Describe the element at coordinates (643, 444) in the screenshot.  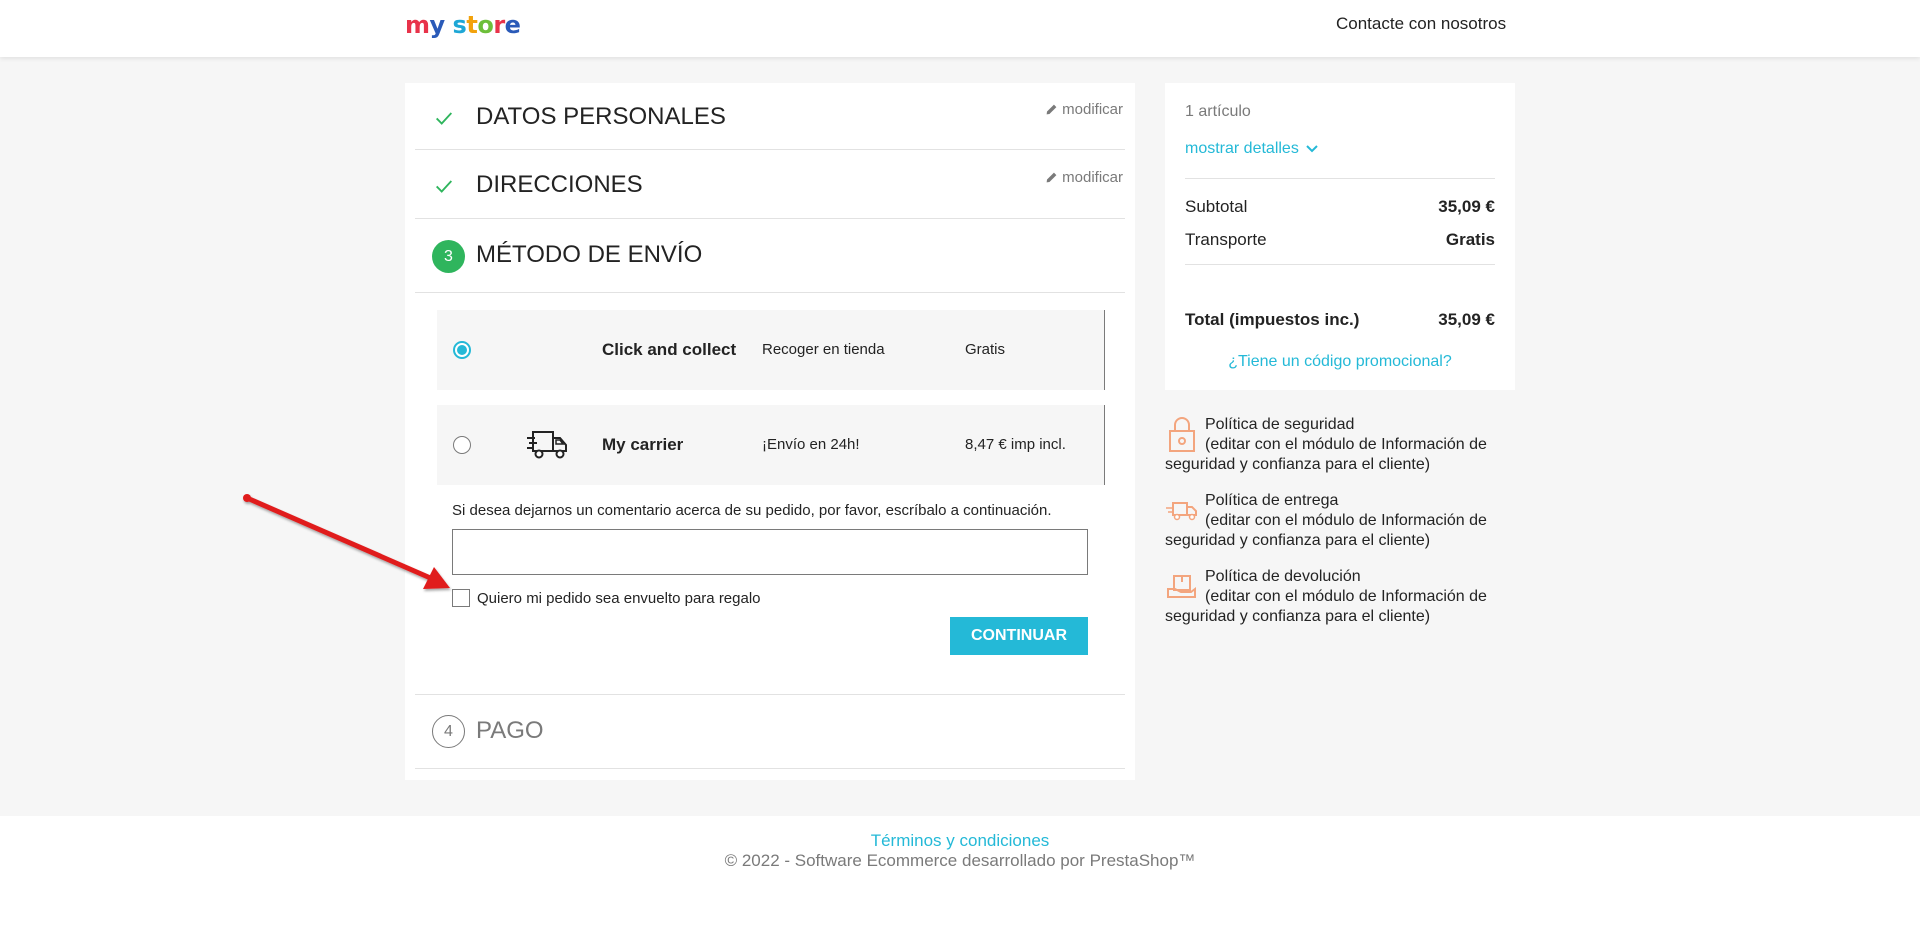
I see `carrier-name: My carrier` at that location.